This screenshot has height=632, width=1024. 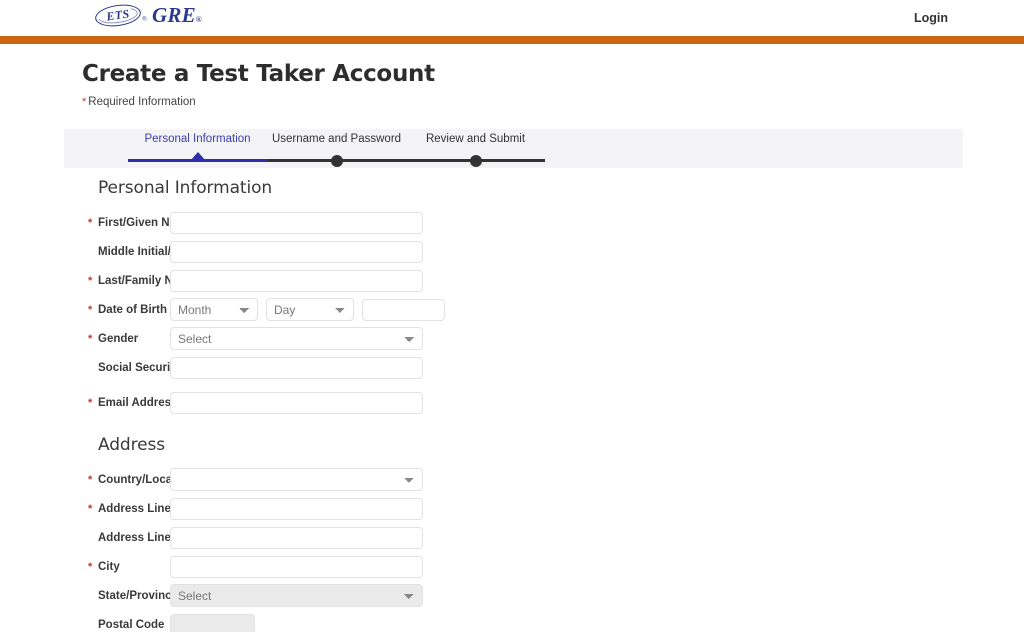 What do you see at coordinates (512, 402) in the screenshot?
I see `field-row-email-address: * Email Address` at bounding box center [512, 402].